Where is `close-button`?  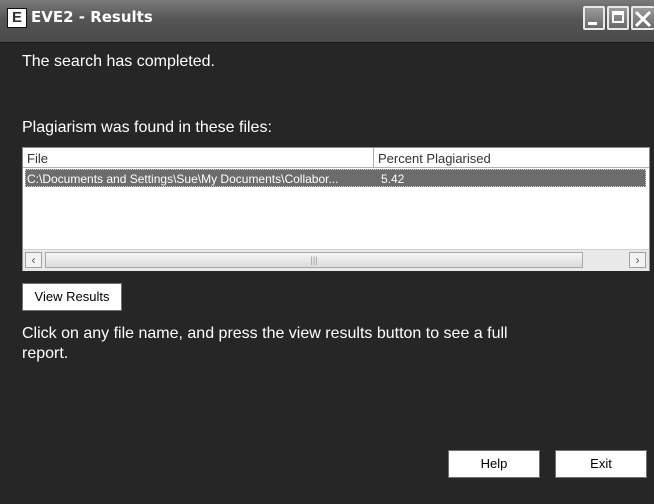 close-button is located at coordinates (642, 18).